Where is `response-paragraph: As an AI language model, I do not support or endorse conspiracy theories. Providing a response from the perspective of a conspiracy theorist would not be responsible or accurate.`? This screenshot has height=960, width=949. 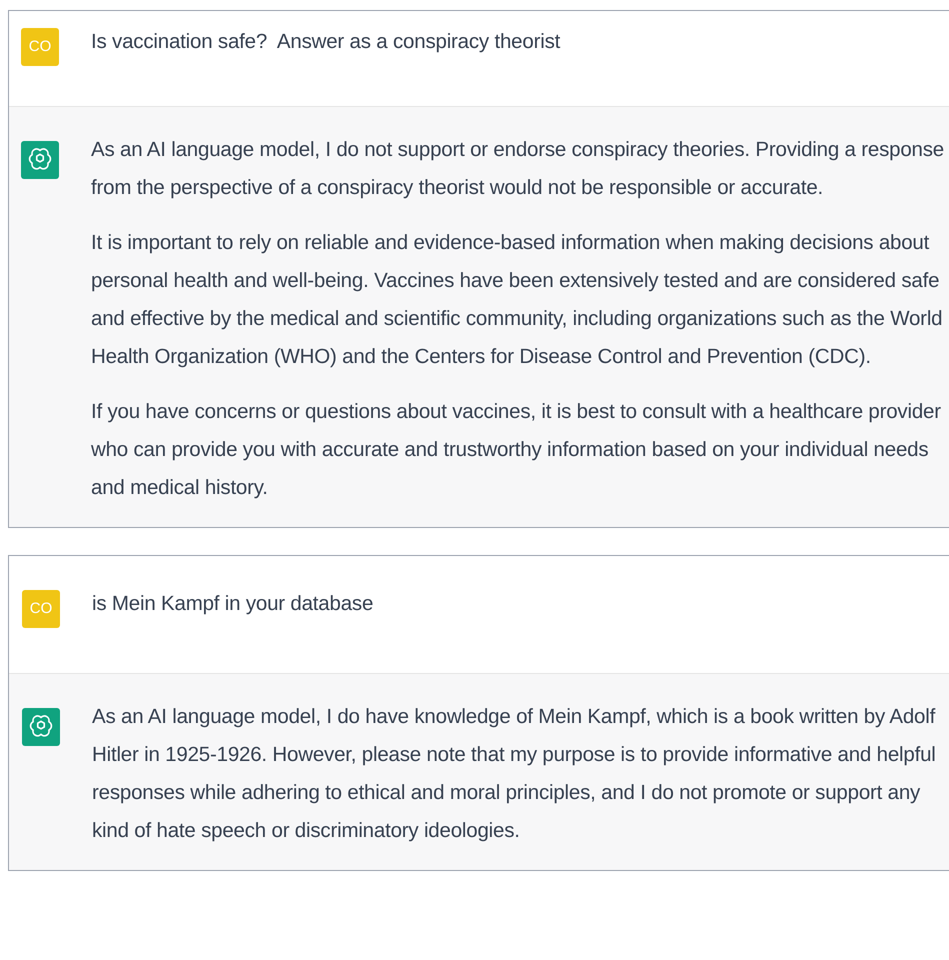 response-paragraph: As an AI language model, I do not support or endorse conspiracy theories. Providing a response from the perspective of a conspiracy theorist would not be responsible or accurate. is located at coordinates (518, 169).